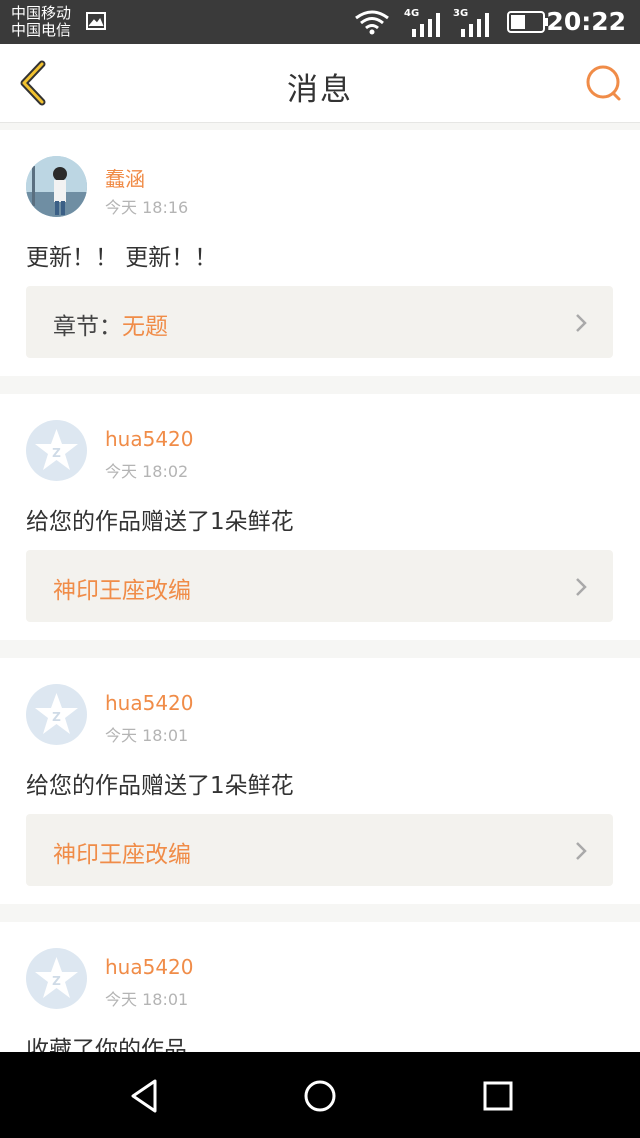 The image size is (640, 1138). What do you see at coordinates (147, 471) in the screenshot?
I see `timestamp: 今天 18:02` at bounding box center [147, 471].